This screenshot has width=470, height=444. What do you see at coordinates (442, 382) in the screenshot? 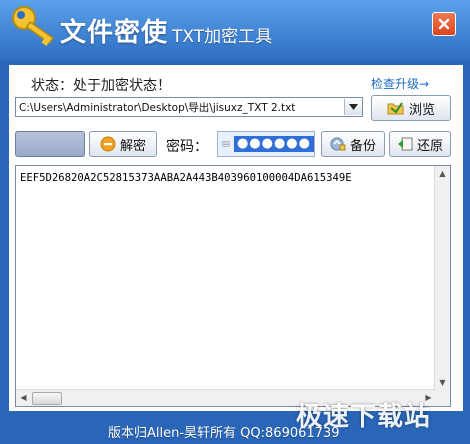
I see `scroll-down-icon: ▼` at bounding box center [442, 382].